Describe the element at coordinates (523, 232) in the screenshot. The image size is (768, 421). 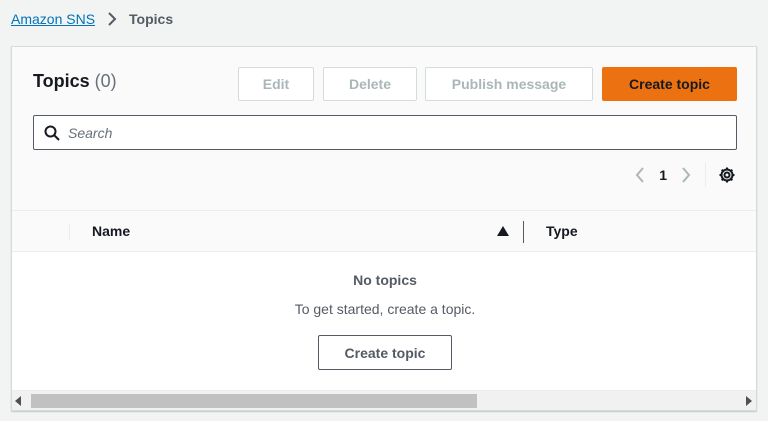
I see `column-resizer` at that location.